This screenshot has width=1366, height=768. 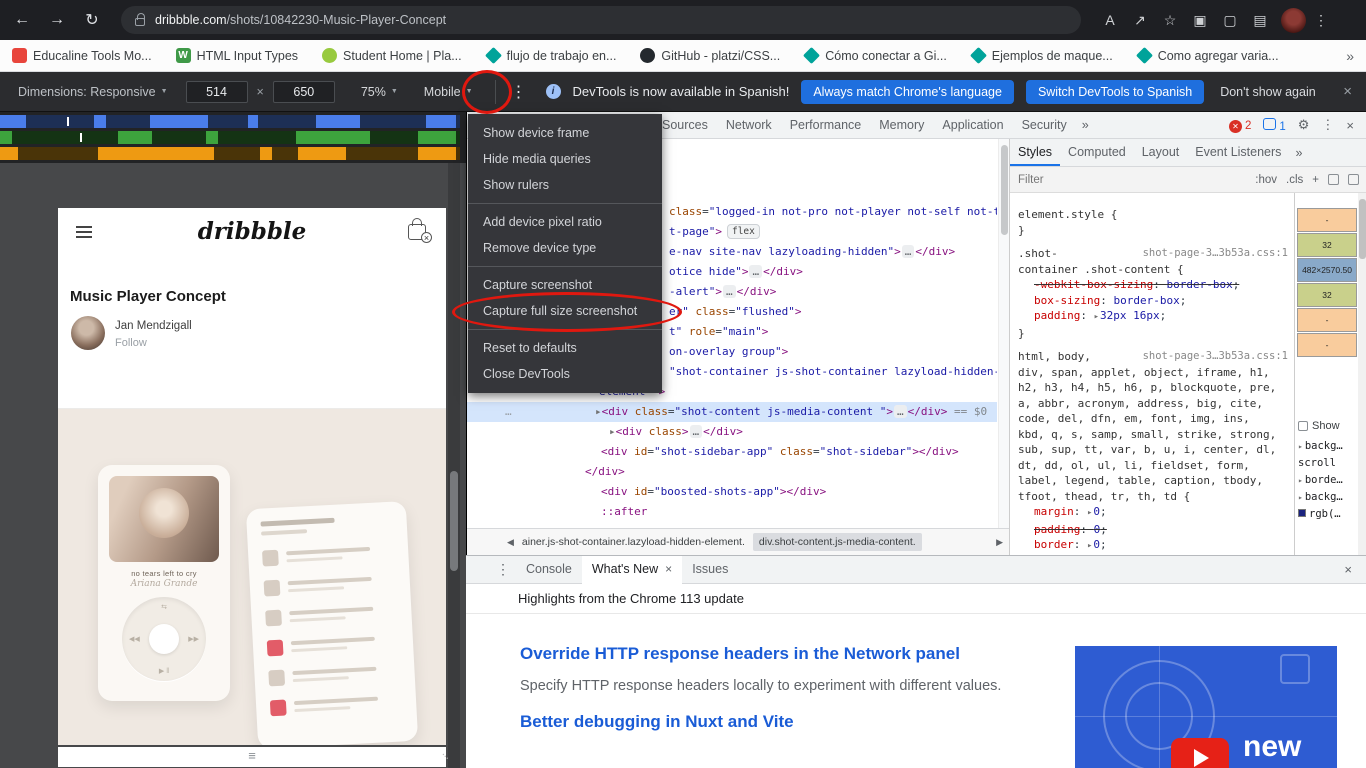 What do you see at coordinates (1085, 125) in the screenshot?
I see `tabs-overflow-icon: »` at bounding box center [1085, 125].